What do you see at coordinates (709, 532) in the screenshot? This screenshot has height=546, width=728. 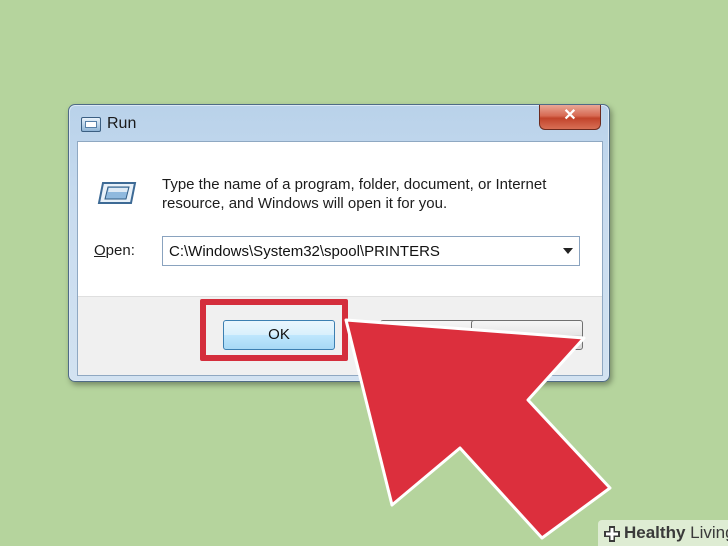 I see `watermark-rest: Living` at bounding box center [709, 532].